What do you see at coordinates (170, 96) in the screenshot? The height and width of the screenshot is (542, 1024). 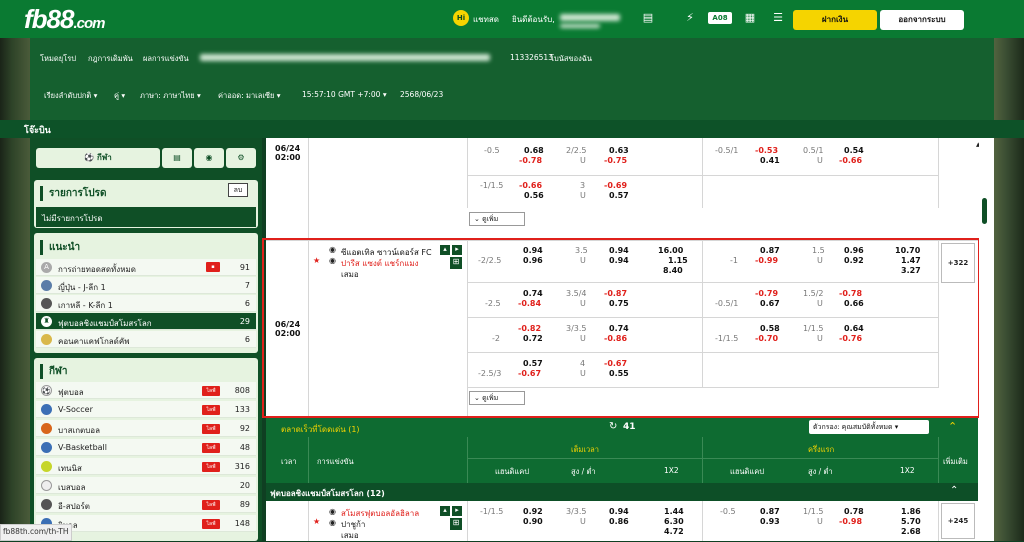 I see `language-select: ภาษา: ภาษาไทย ▾` at bounding box center [170, 96].